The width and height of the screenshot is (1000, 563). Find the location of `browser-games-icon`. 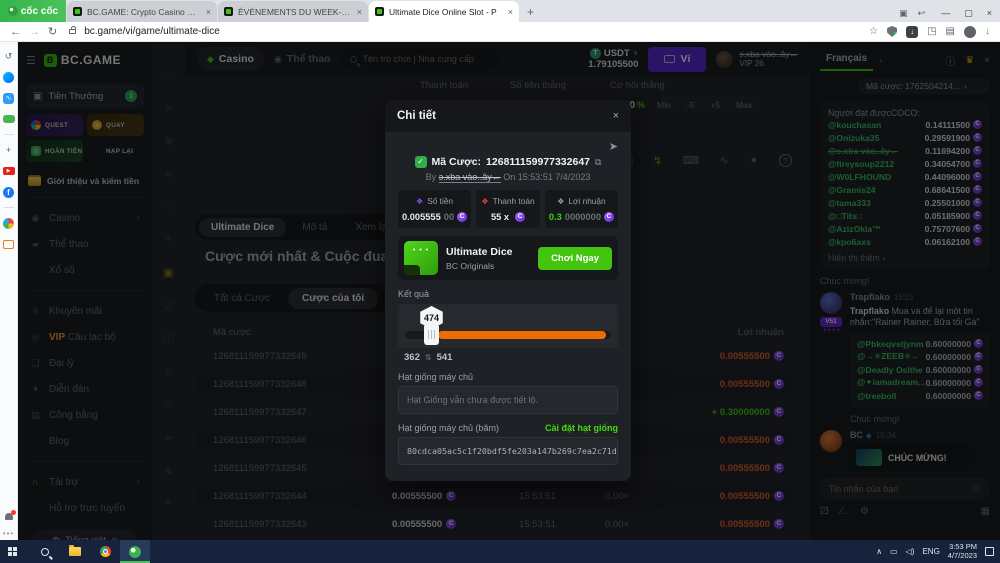

browser-games-icon is located at coordinates (9, 223).